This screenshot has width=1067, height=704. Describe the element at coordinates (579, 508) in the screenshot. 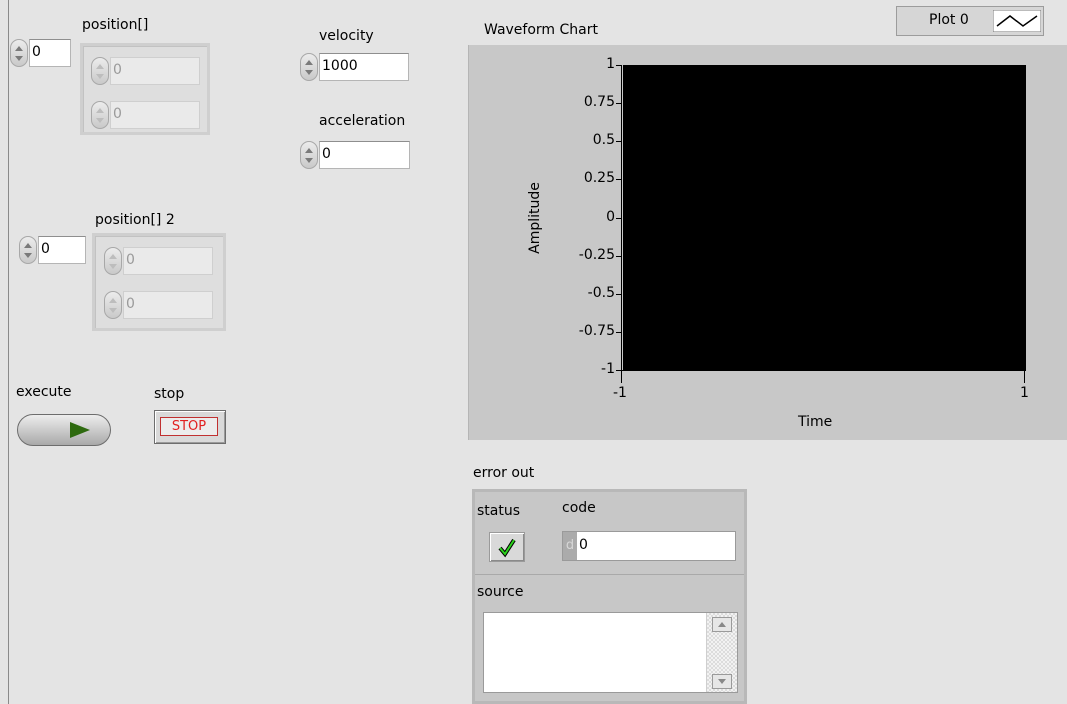

I see `code-label: code` at that location.